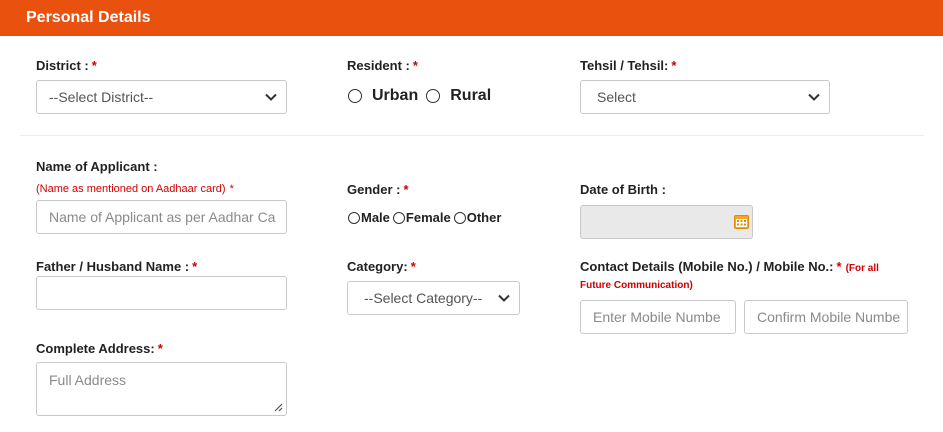 This screenshot has width=943, height=432. I want to click on gender-radio-group: Male Female Other, so click(426, 217).